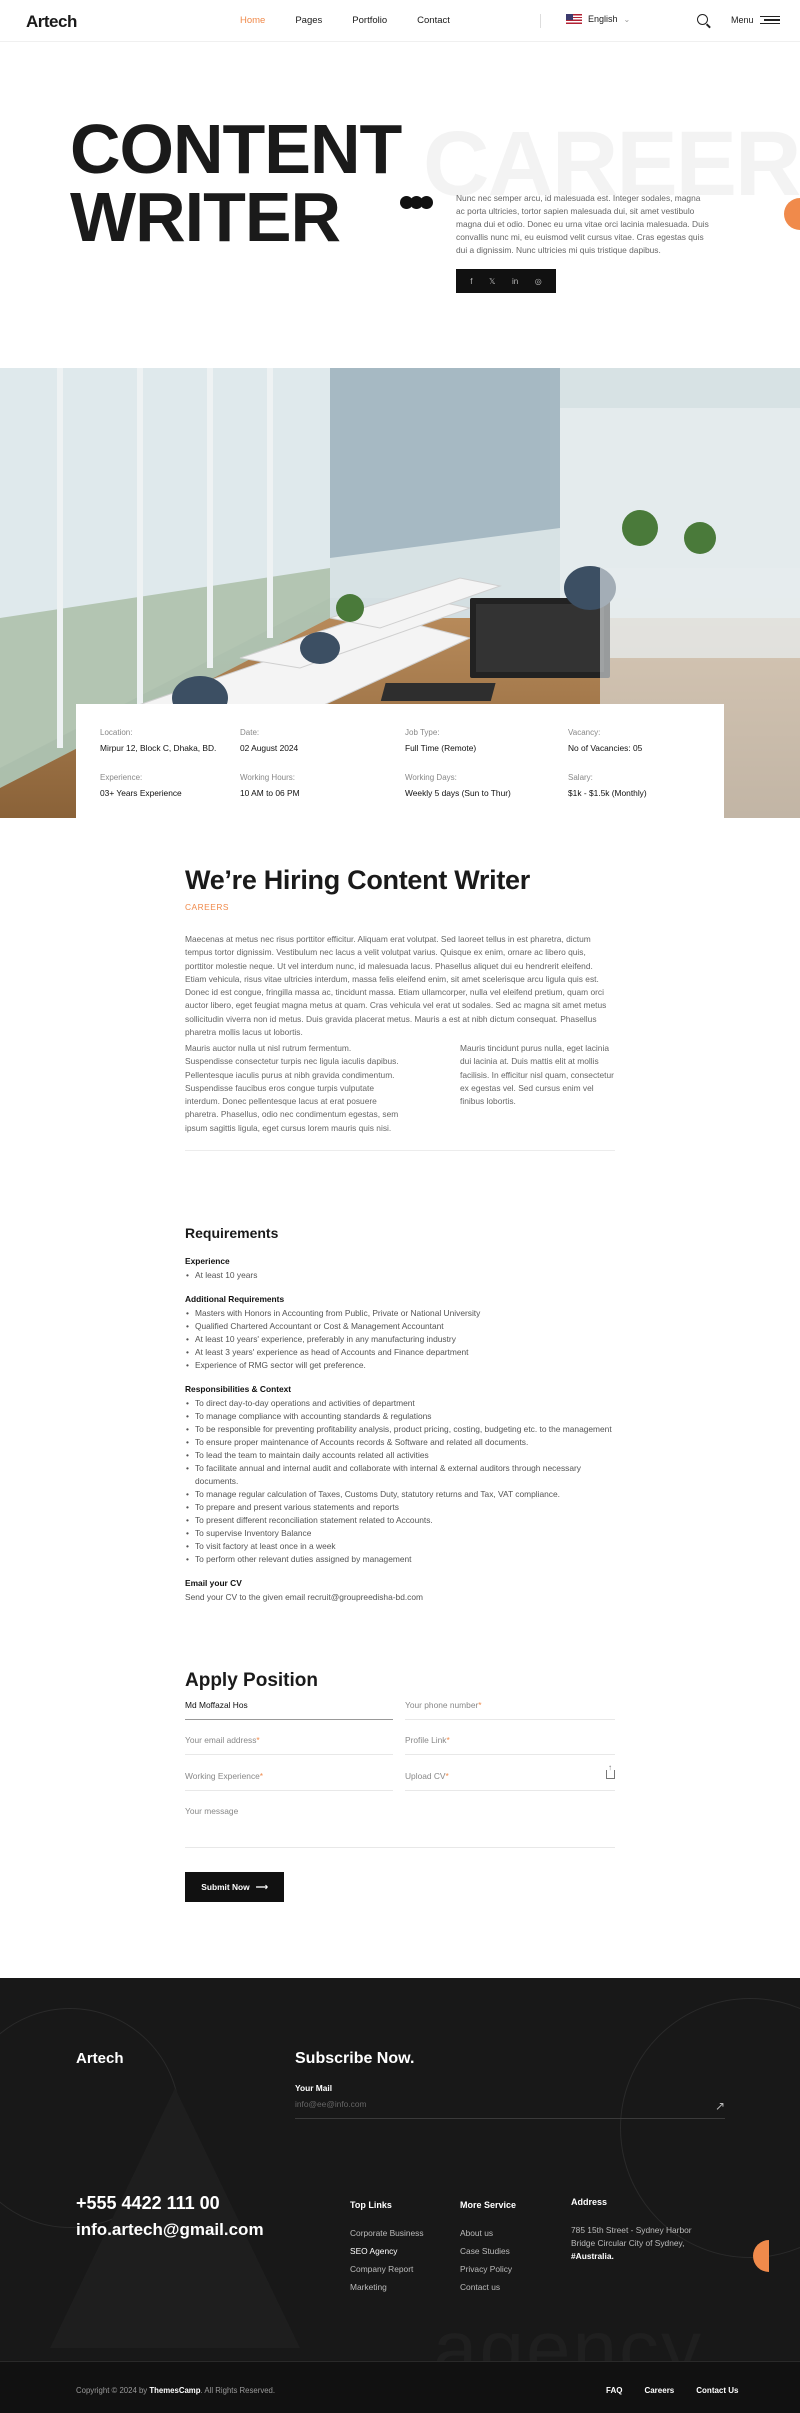  What do you see at coordinates (755, 20) in the screenshot?
I see `menu-button: Menu` at bounding box center [755, 20].